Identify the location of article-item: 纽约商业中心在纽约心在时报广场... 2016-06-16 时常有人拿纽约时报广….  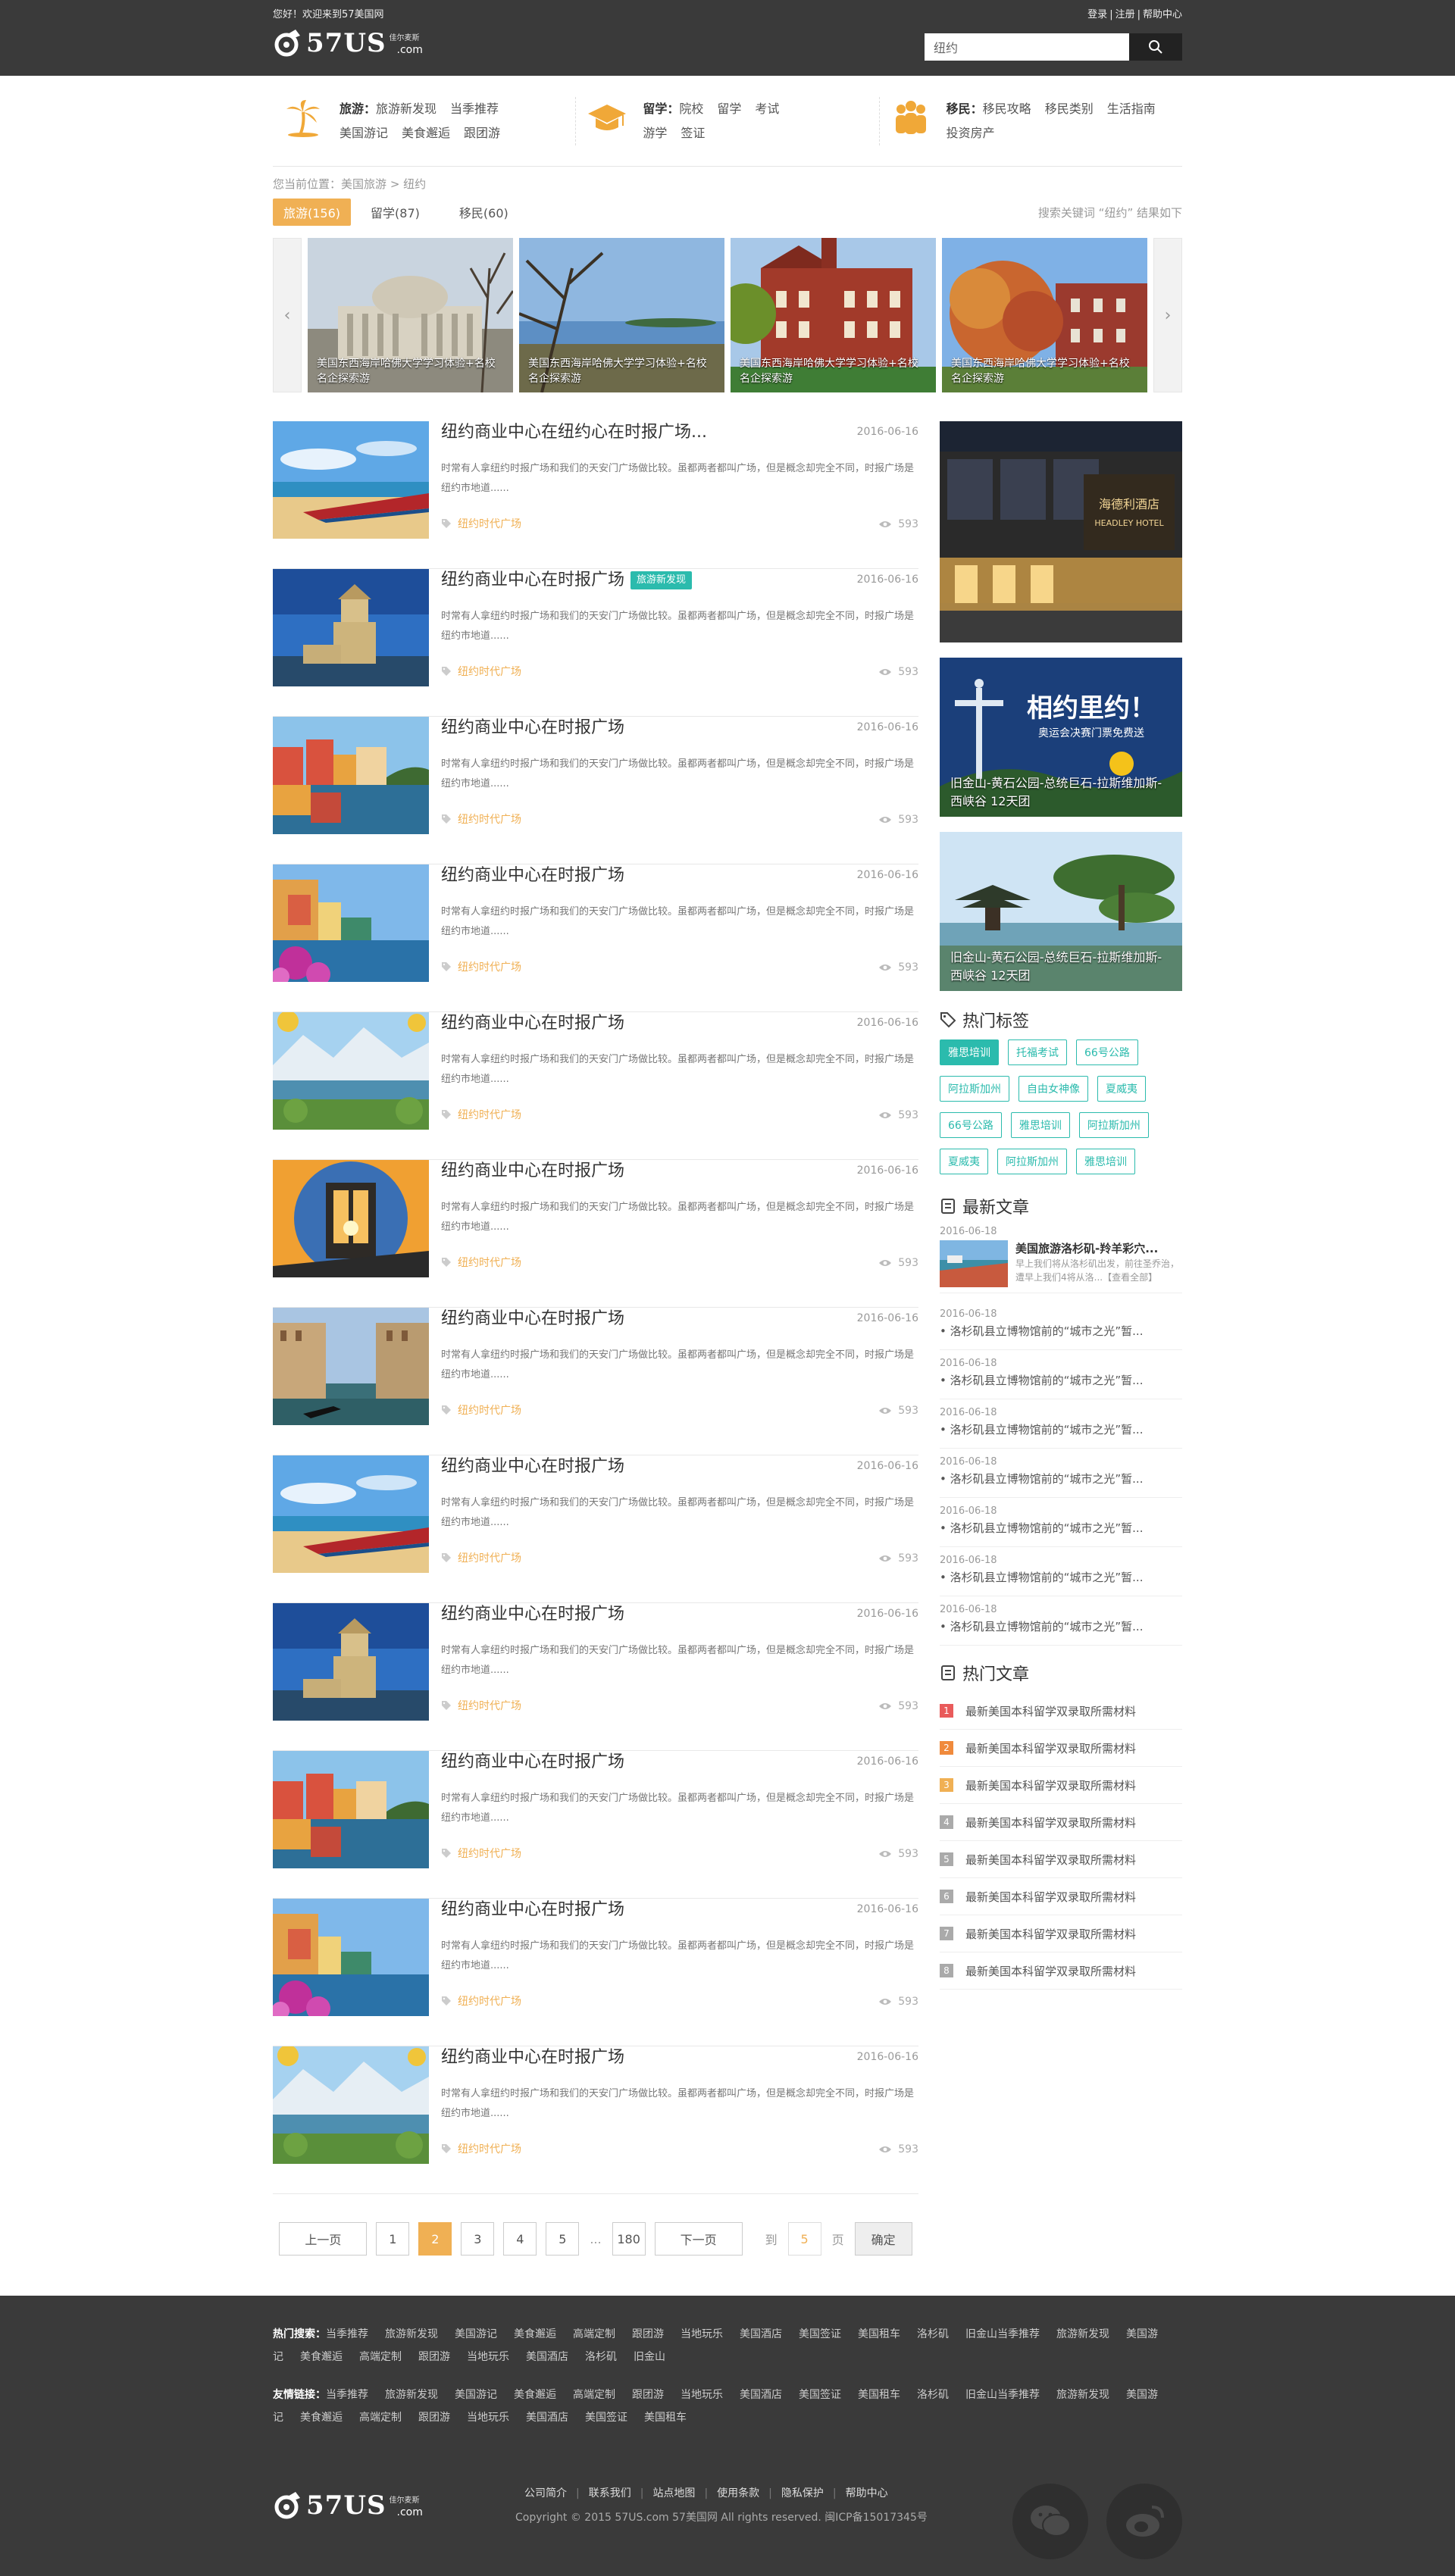
(595, 495).